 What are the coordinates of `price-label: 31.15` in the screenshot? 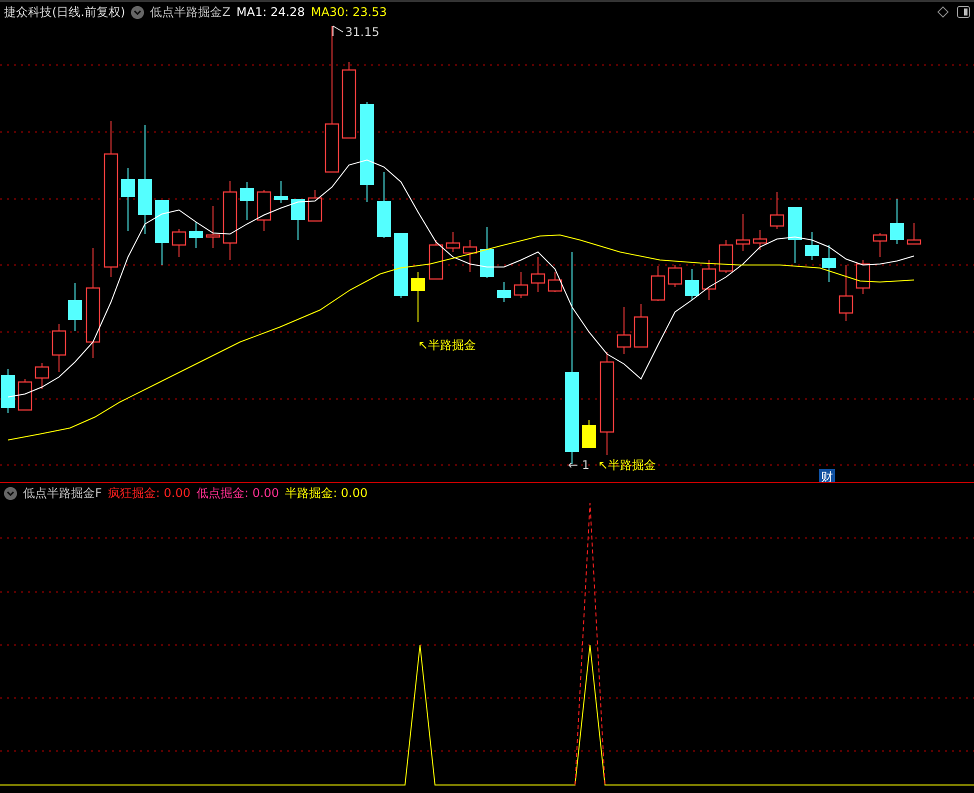 It's located at (362, 32).